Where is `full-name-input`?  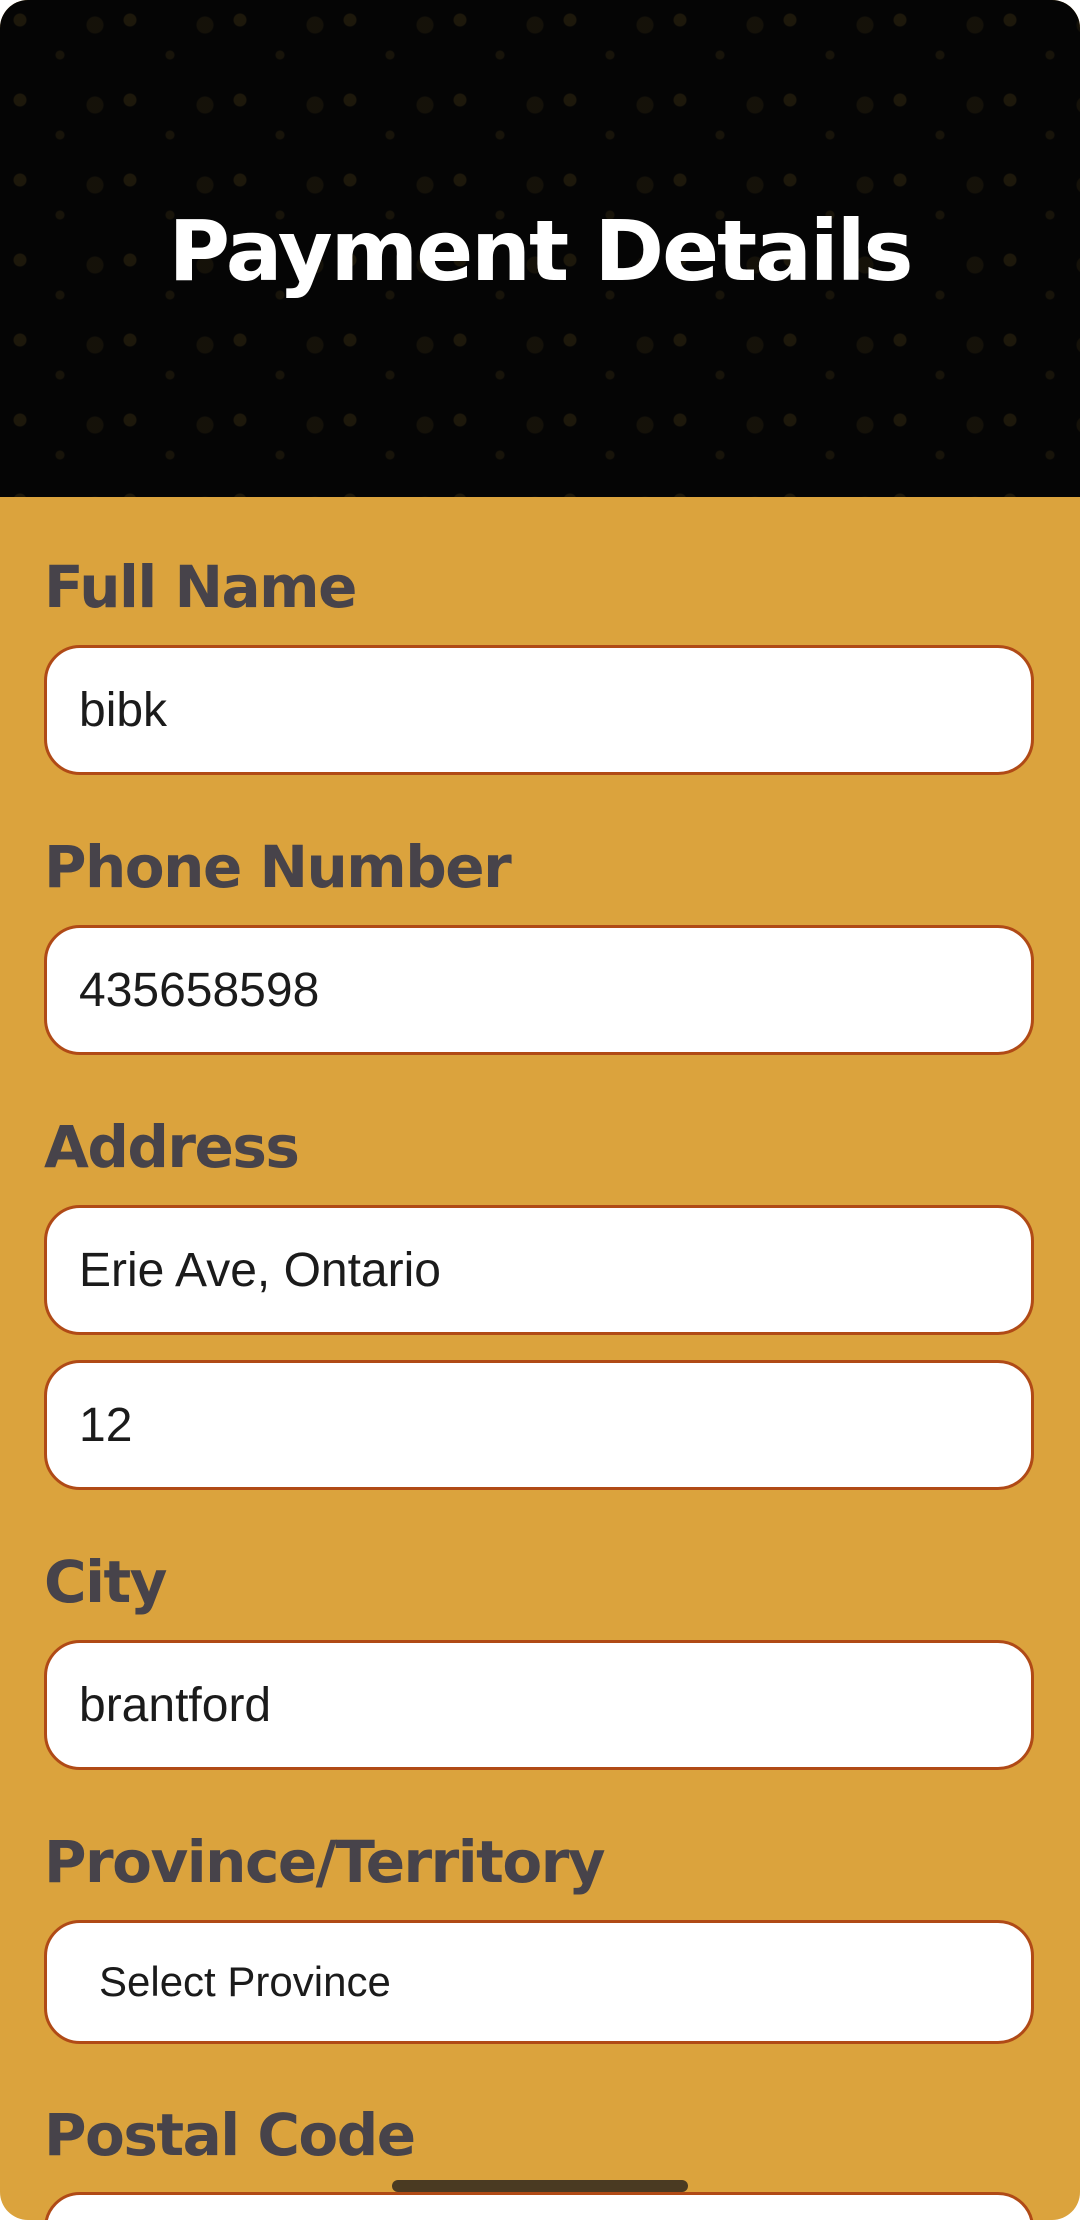
full-name-input is located at coordinates (539, 710).